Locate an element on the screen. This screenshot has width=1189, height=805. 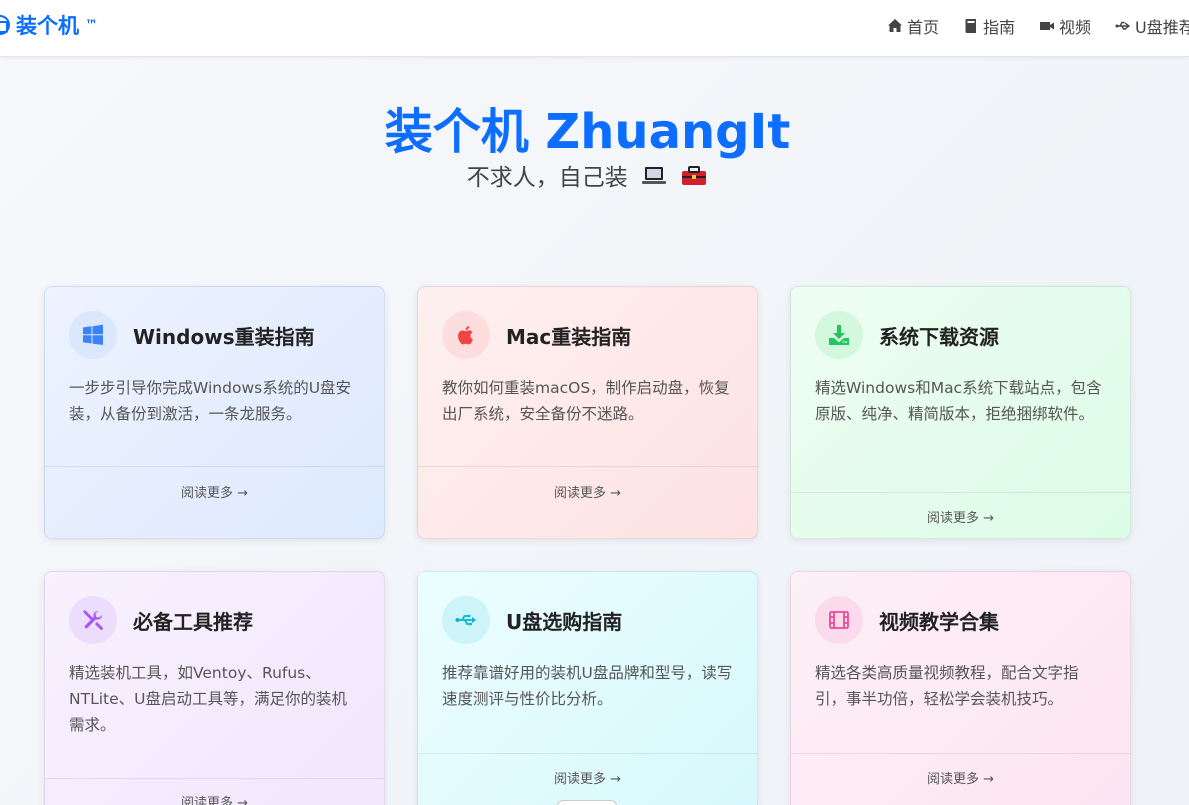
nav-video-label: 视频 is located at coordinates (1075, 27).